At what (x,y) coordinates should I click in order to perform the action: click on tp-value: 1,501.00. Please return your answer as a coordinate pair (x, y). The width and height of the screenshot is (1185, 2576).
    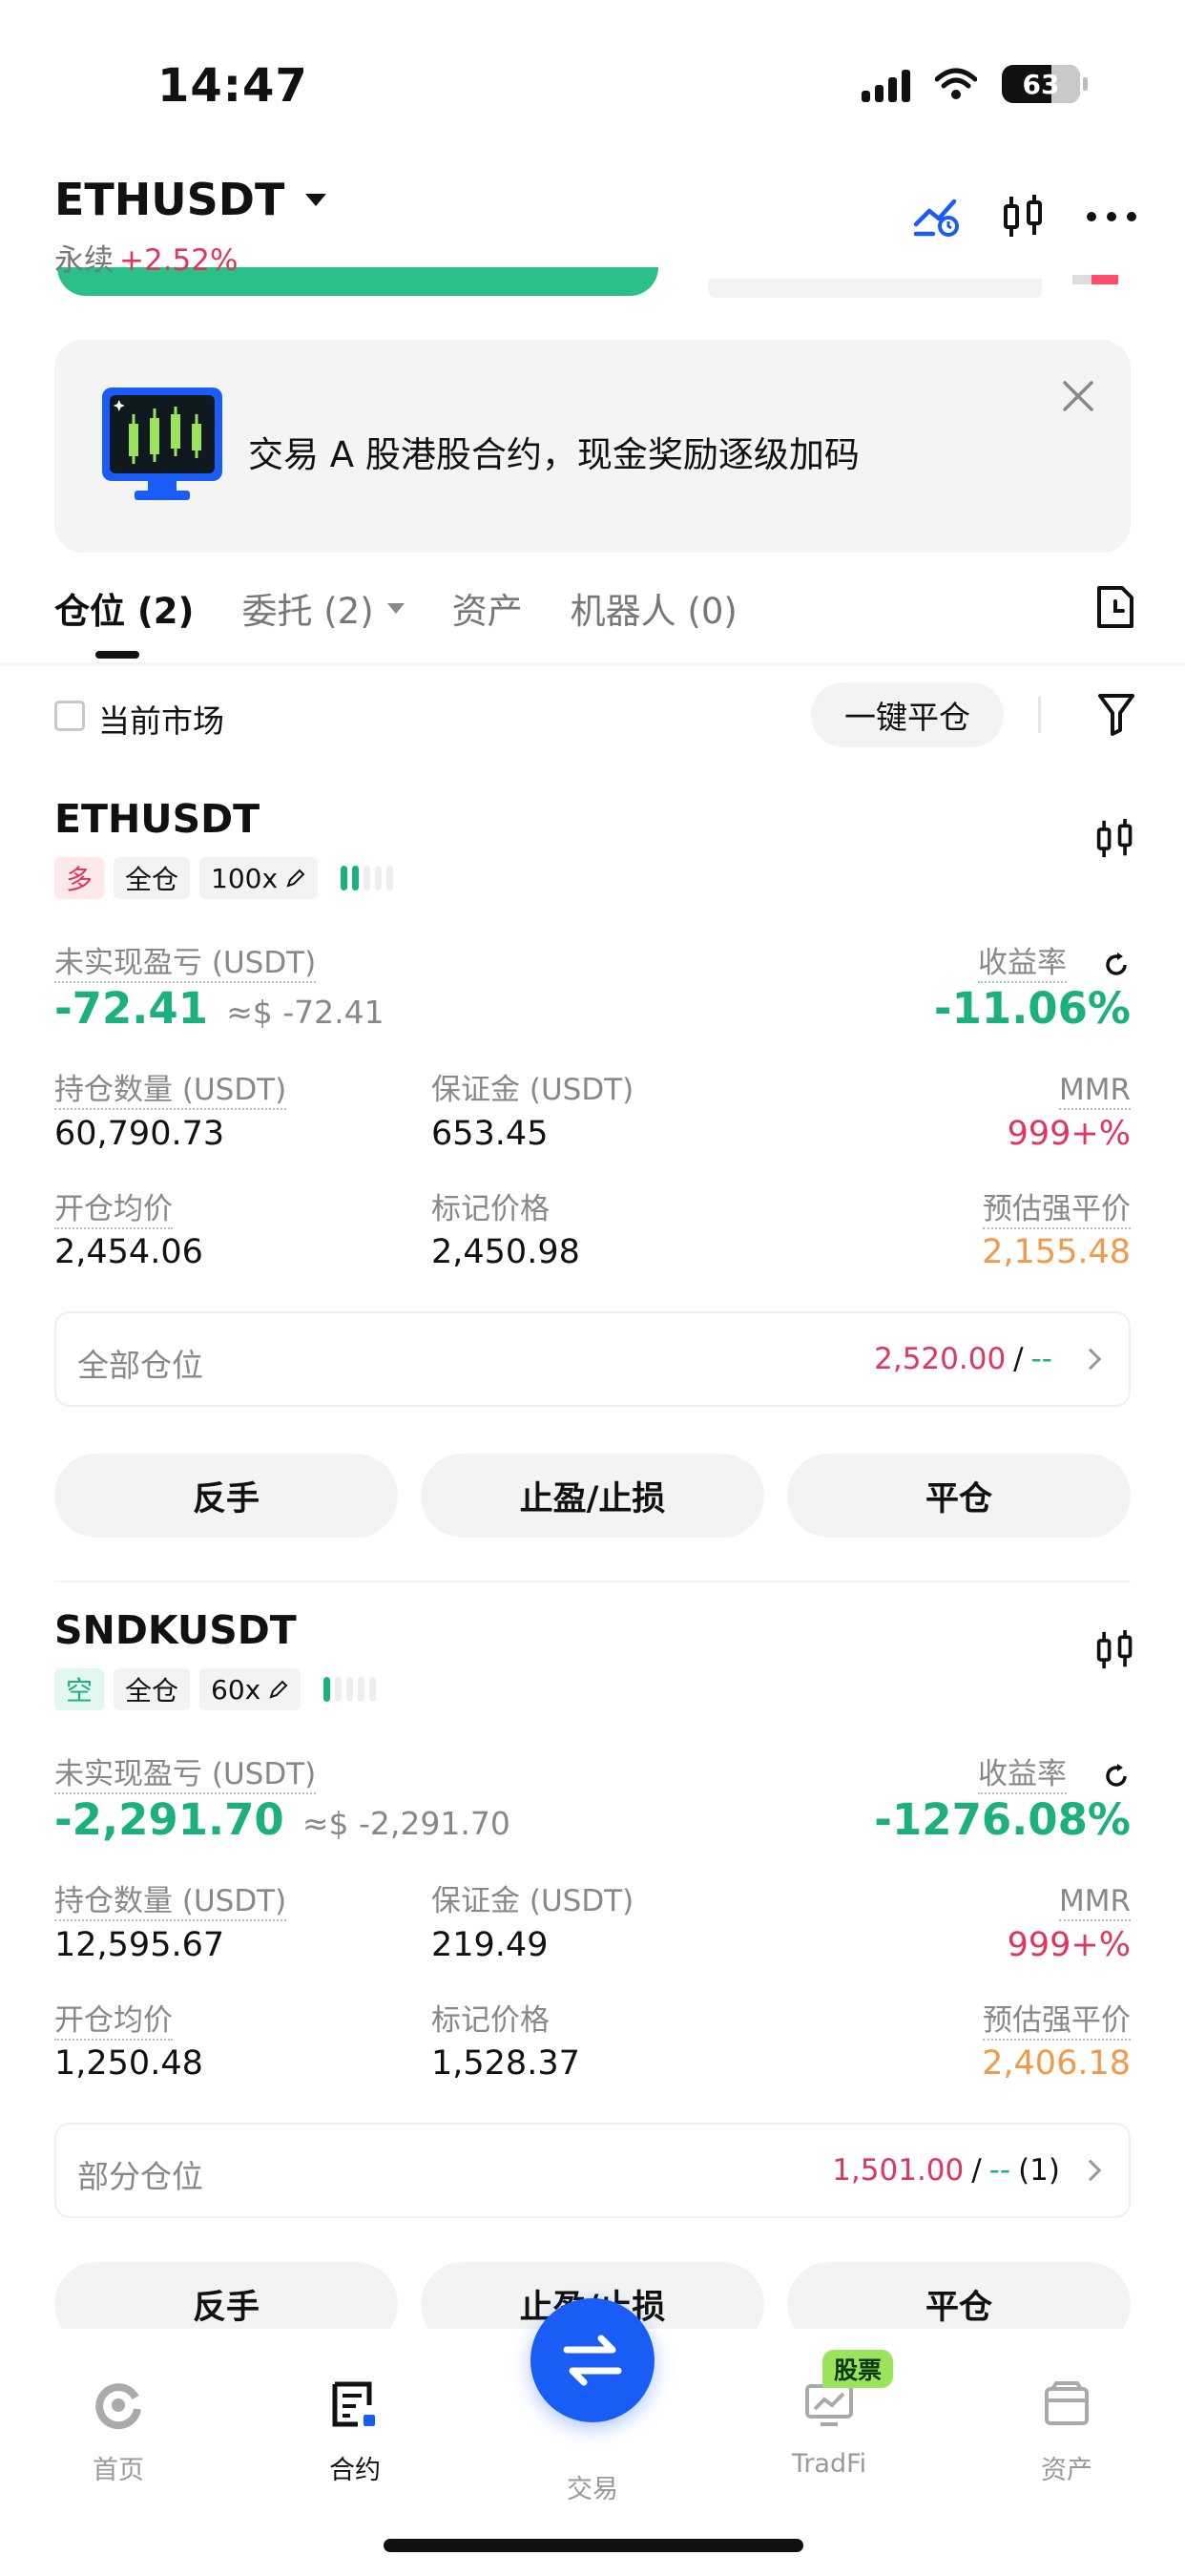
    Looking at the image, I should click on (898, 2170).